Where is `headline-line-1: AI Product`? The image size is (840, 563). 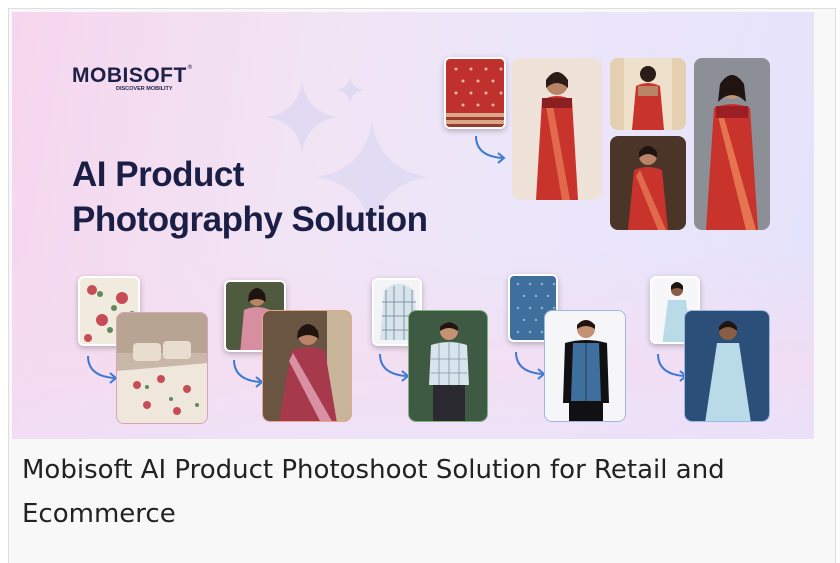
headline-line-1: AI Product is located at coordinates (158, 174).